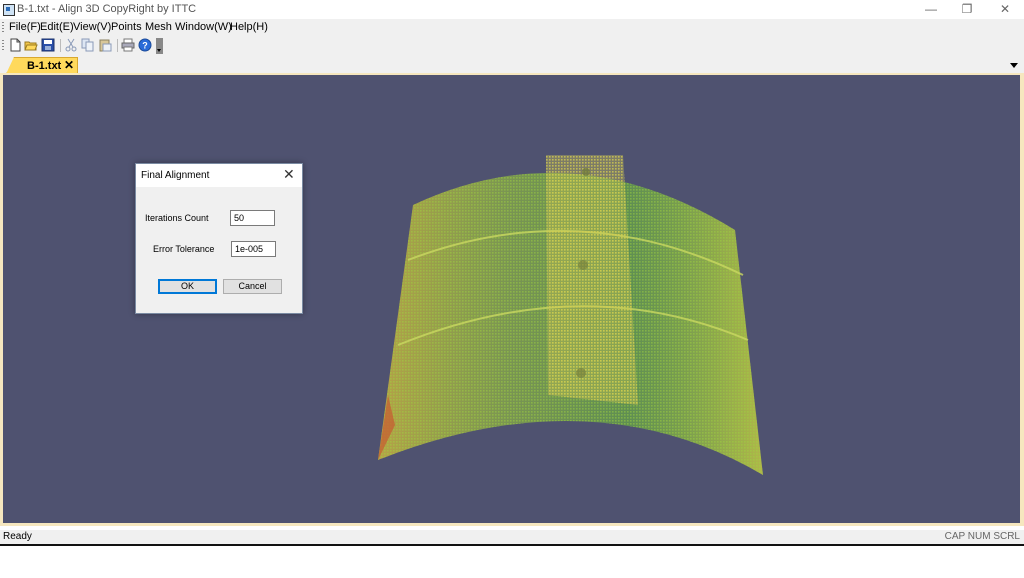 The image size is (1024, 578). What do you see at coordinates (187, 286) in the screenshot?
I see `ok-button: OK` at bounding box center [187, 286].